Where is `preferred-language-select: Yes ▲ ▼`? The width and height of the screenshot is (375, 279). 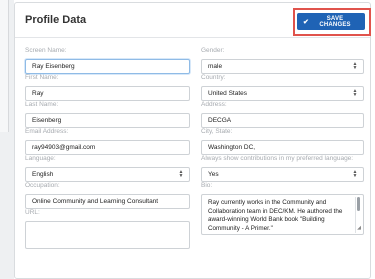
preferred-language-select: Yes ▲ ▼ is located at coordinates (282, 174).